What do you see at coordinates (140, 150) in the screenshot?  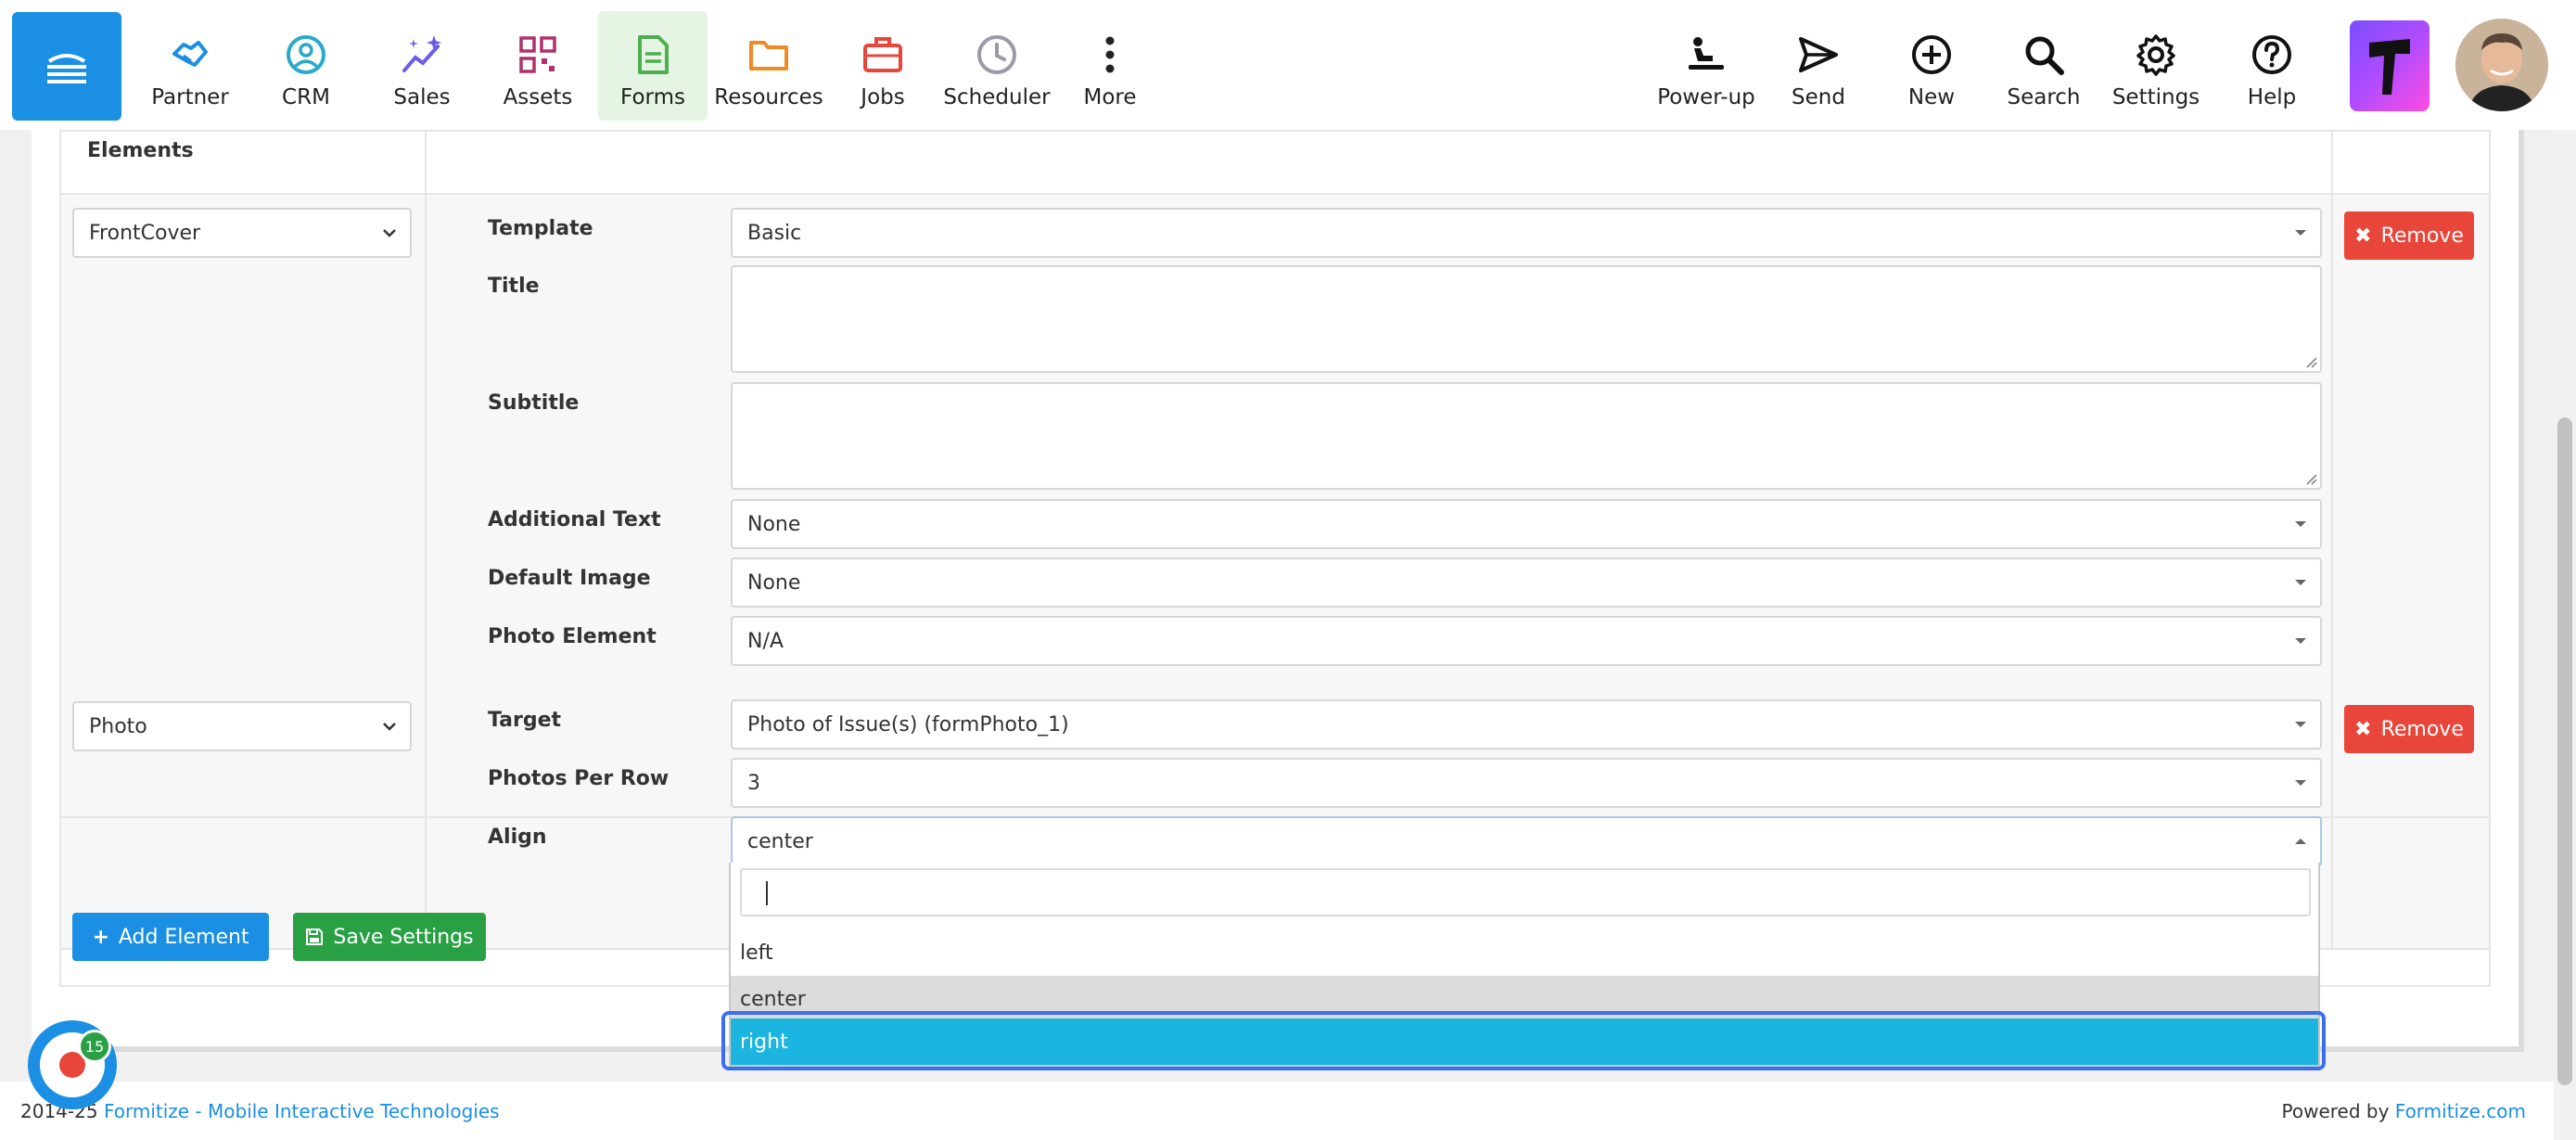 I see `elements-header: Elements` at bounding box center [140, 150].